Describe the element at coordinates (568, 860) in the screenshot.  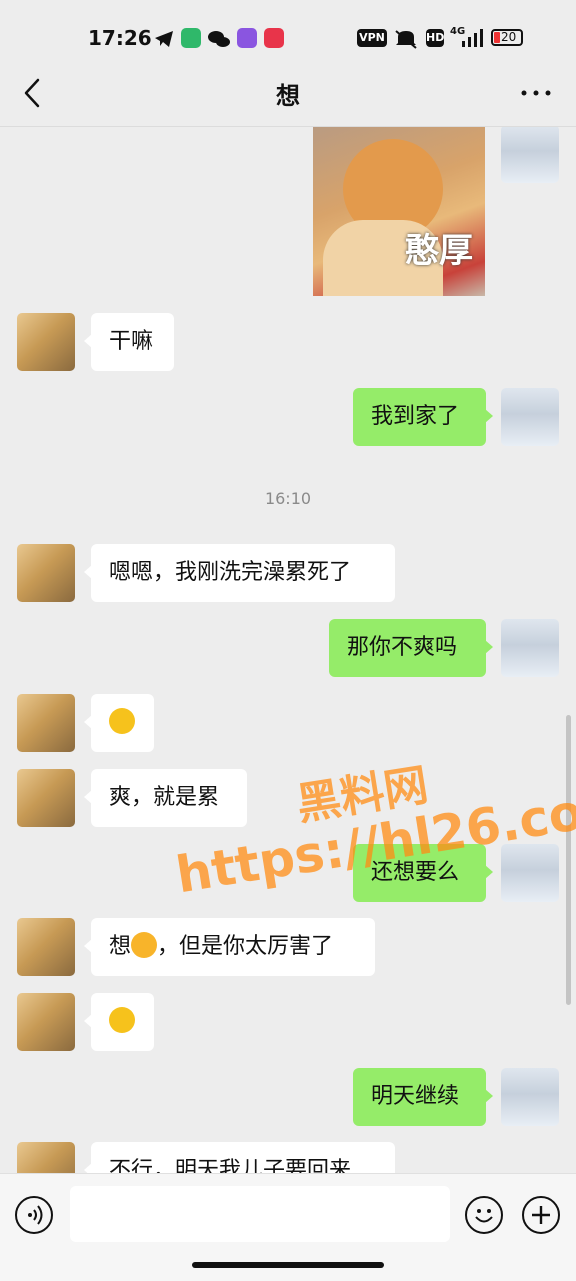
I see `scrollbar` at that location.